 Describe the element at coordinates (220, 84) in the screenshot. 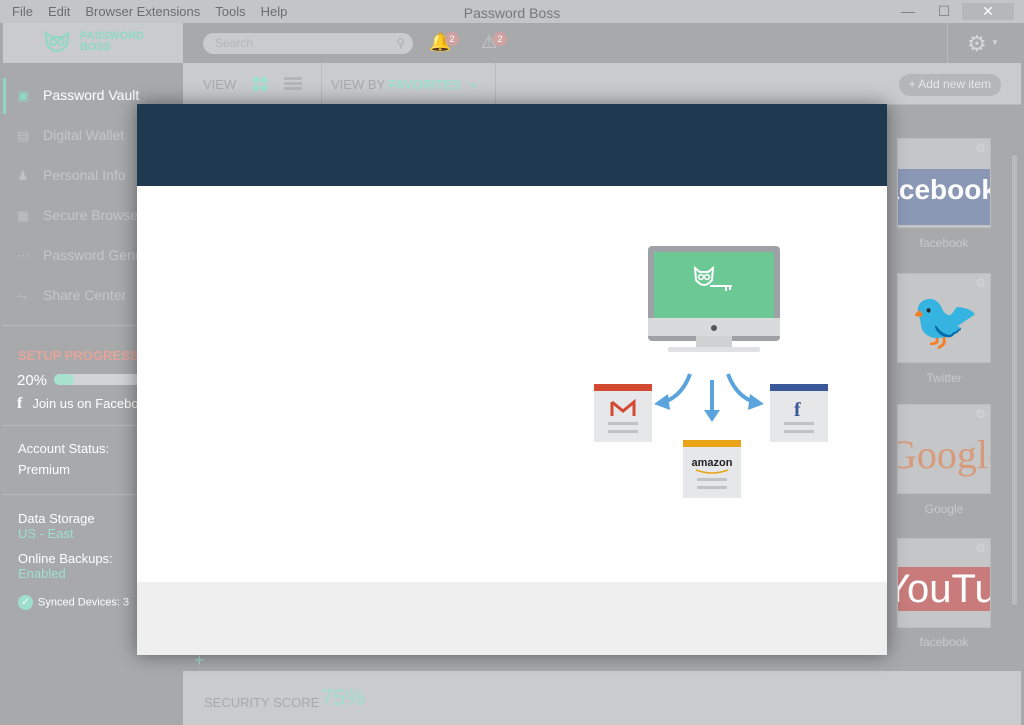

I see `view-label: VIEW` at that location.